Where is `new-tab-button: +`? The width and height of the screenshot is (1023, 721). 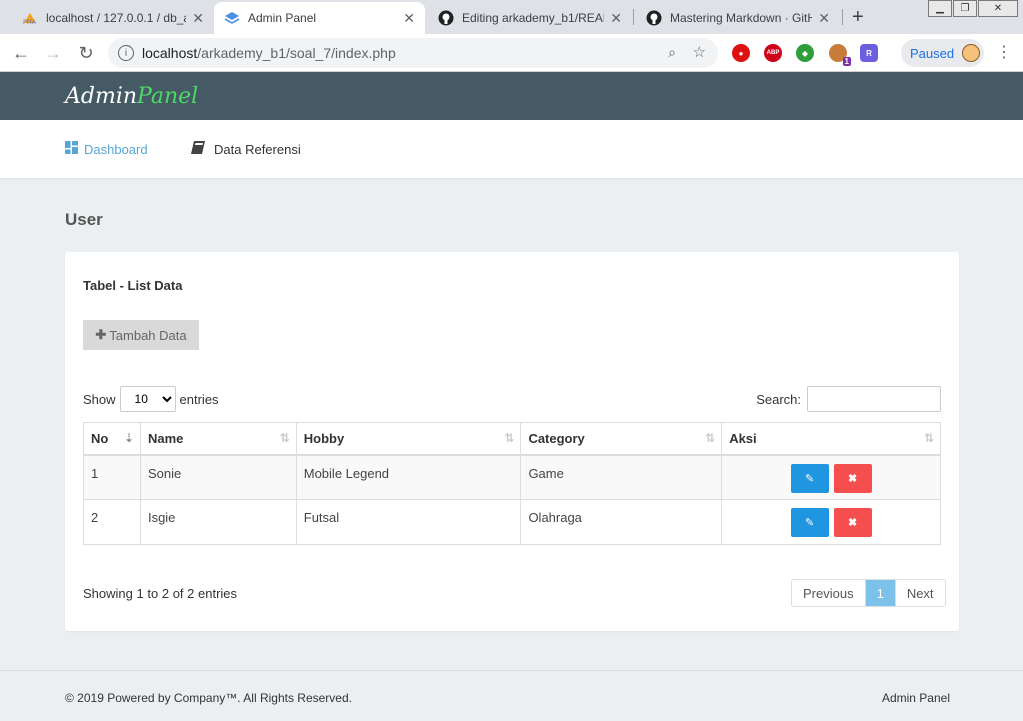
new-tab-button: + is located at coordinates (858, 17).